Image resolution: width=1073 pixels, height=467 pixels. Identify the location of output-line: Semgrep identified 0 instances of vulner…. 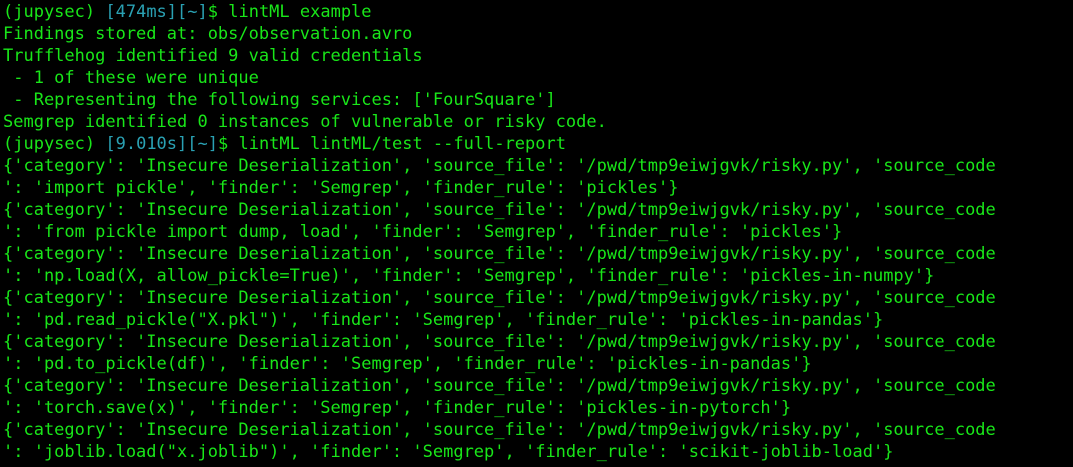
(305, 122).